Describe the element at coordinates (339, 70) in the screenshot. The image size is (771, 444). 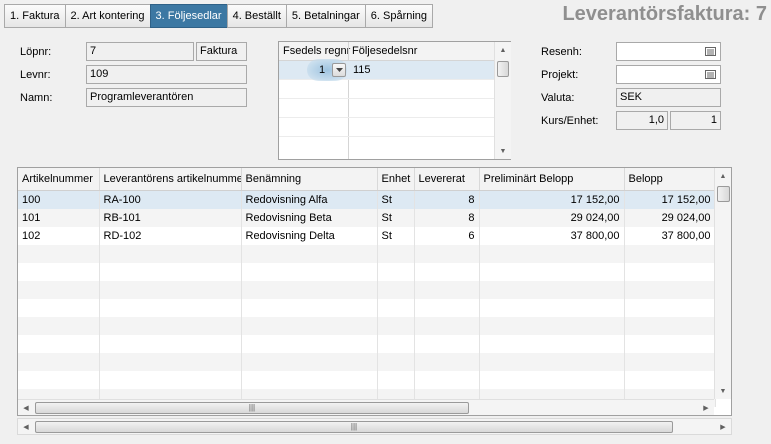
I see `chevron-down-icon` at that location.